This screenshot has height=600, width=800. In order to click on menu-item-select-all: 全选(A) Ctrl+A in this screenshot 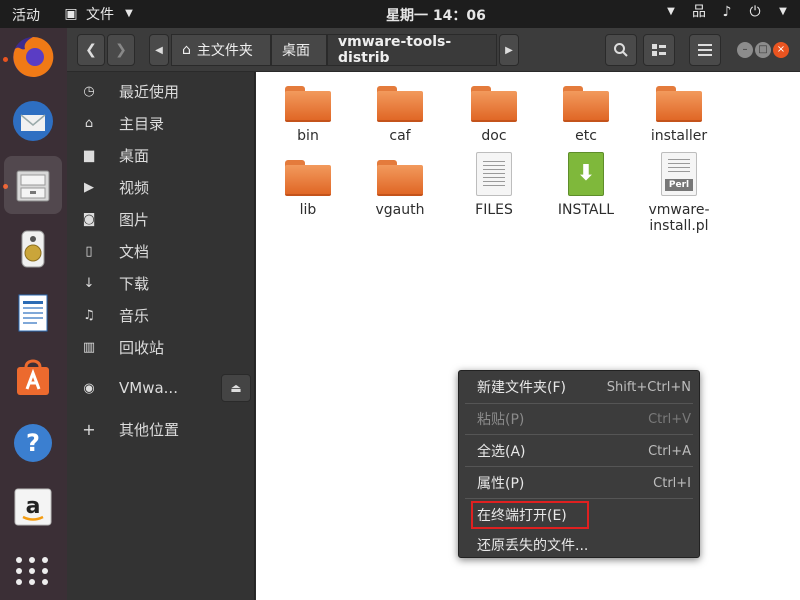, I will do `click(579, 451)`.